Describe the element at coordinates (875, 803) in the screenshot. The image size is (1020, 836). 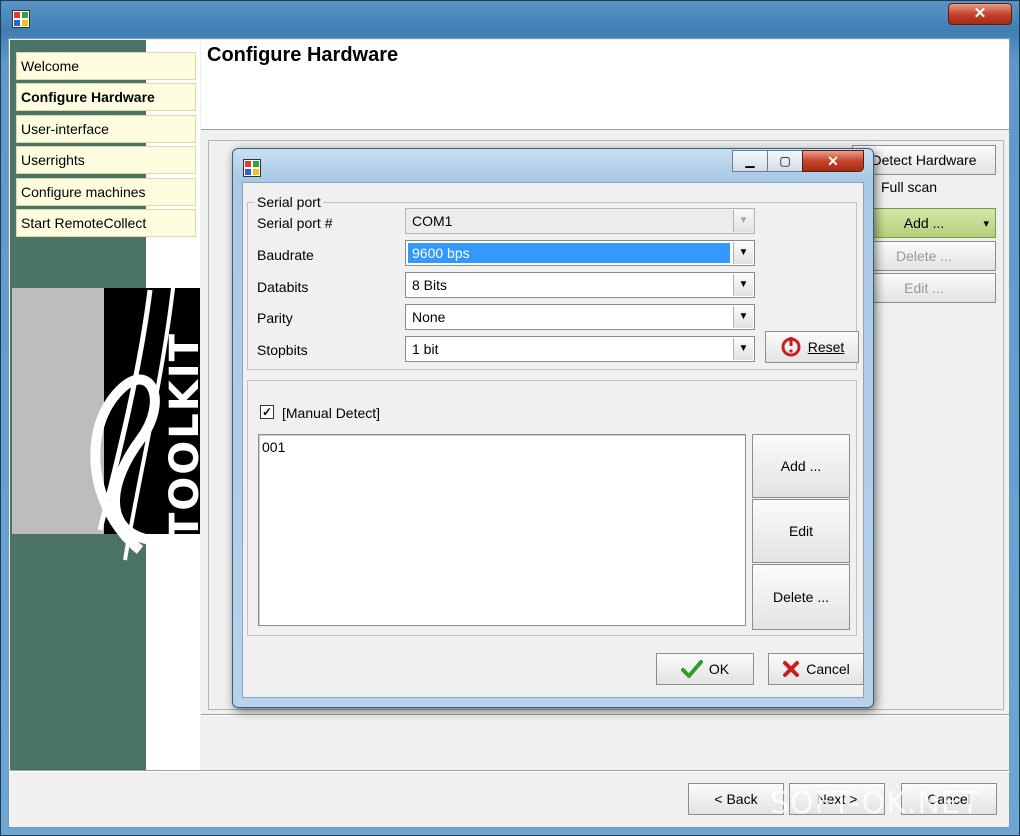
I see `watermark: SOFT-OK.NET` at that location.